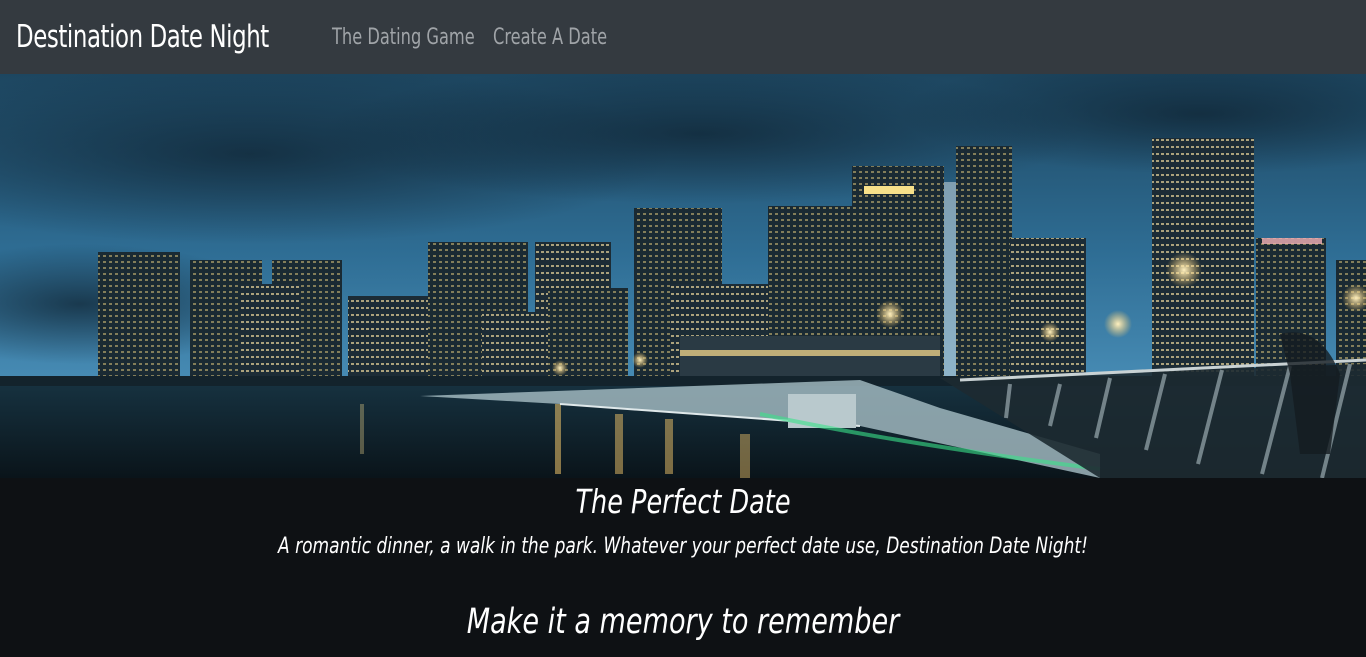  What do you see at coordinates (683, 501) in the screenshot?
I see `section-title: The Perfect Date` at bounding box center [683, 501].